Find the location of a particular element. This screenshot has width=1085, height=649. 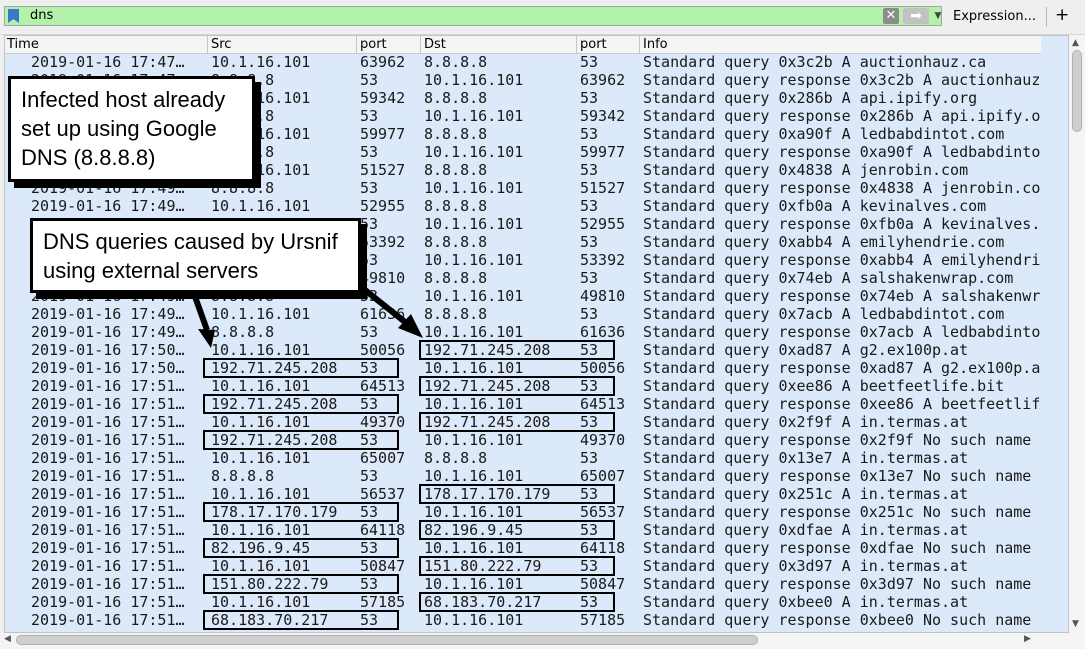

annotation-arrows is located at coordinates (306, 317).